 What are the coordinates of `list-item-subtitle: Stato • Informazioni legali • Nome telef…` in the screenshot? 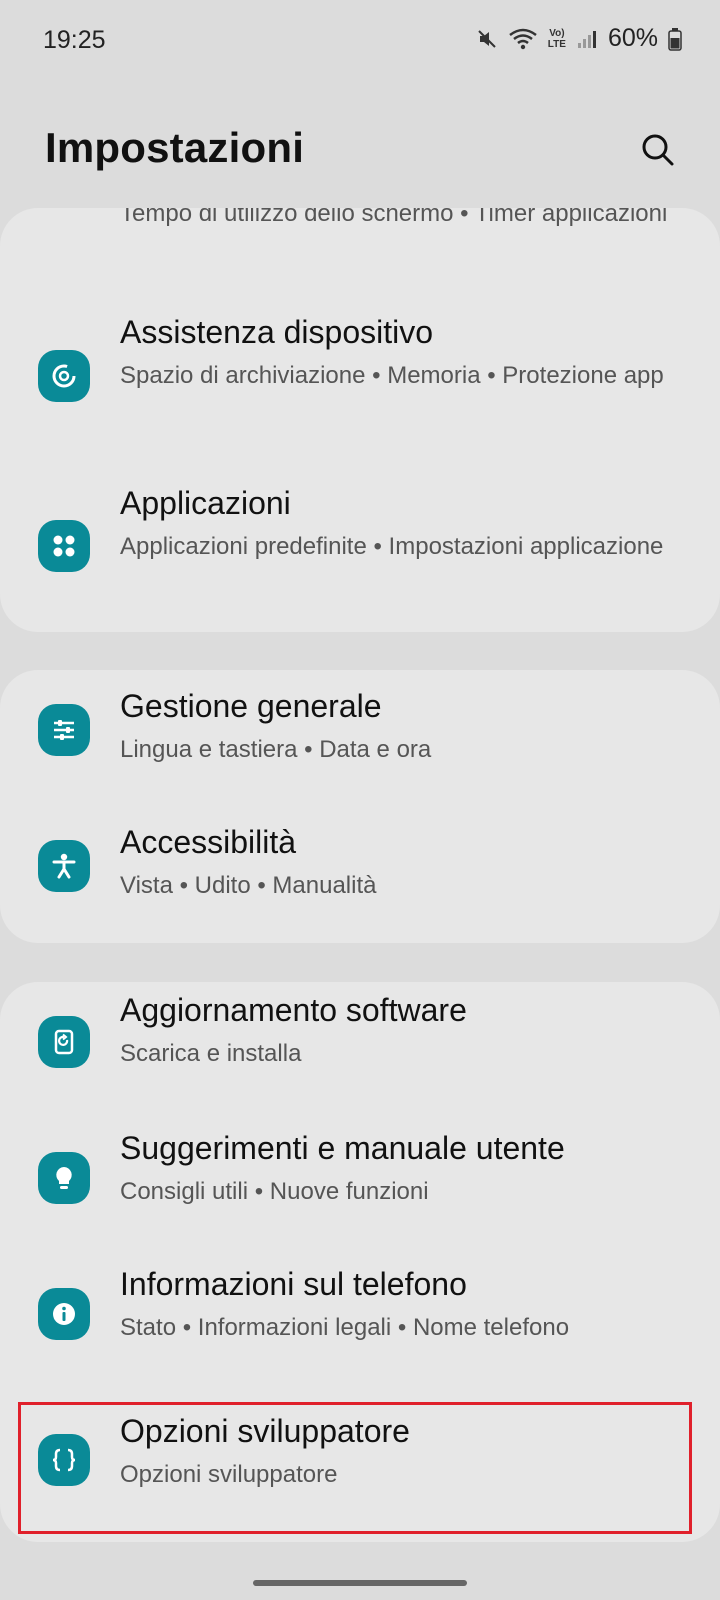 It's located at (345, 1327).